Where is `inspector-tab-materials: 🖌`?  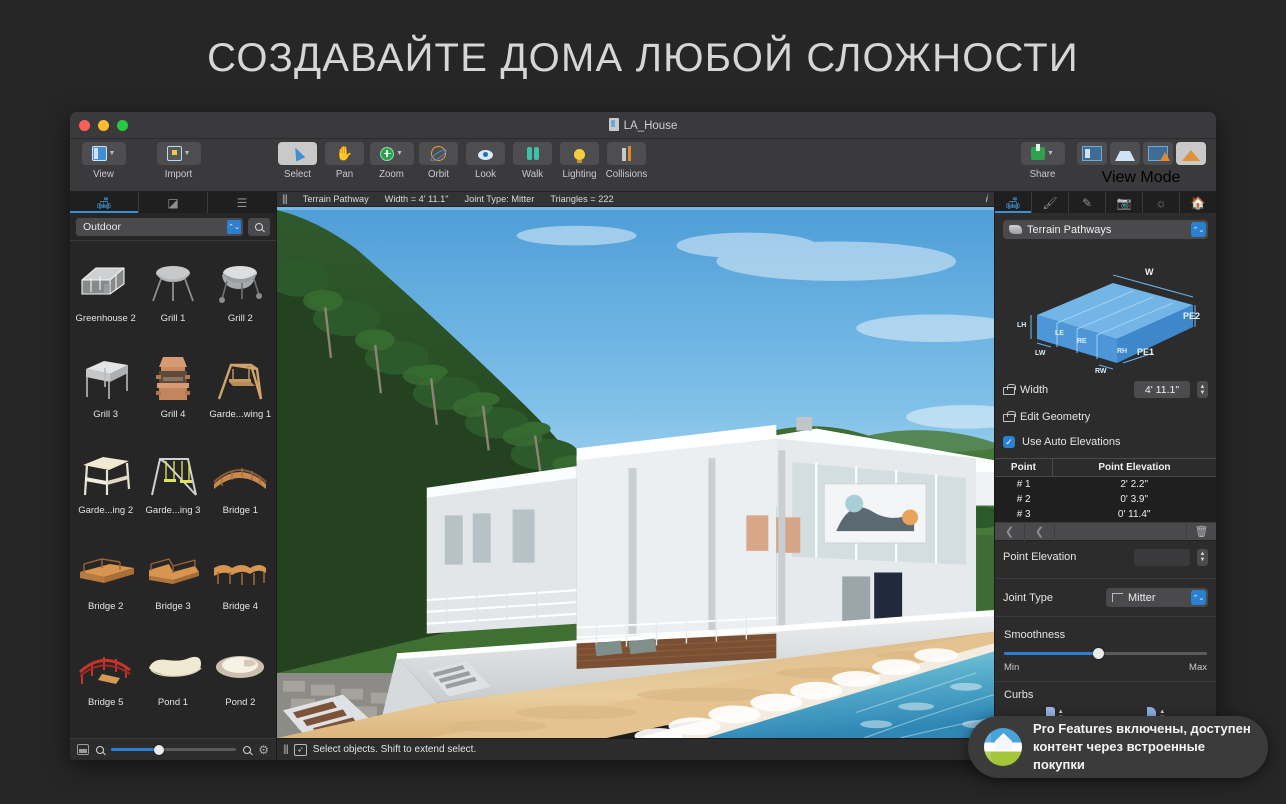 inspector-tab-materials: 🖌 is located at coordinates (1050, 202).